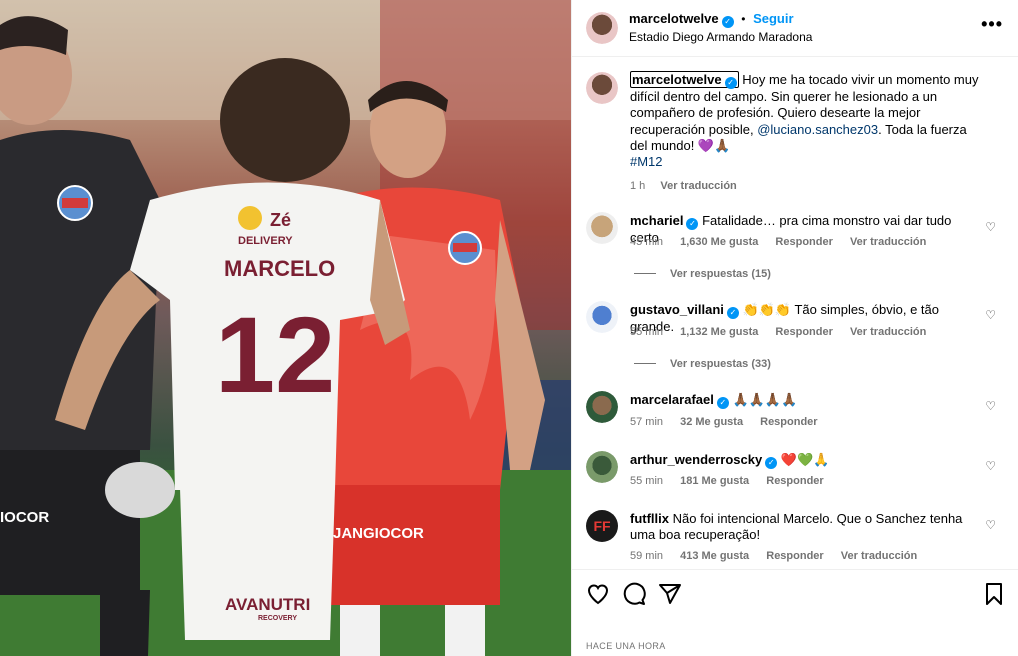 Image resolution: width=1018 pixels, height=656 pixels. Describe the element at coordinates (598, 594) in the screenshot. I see `heart-icon` at that location.